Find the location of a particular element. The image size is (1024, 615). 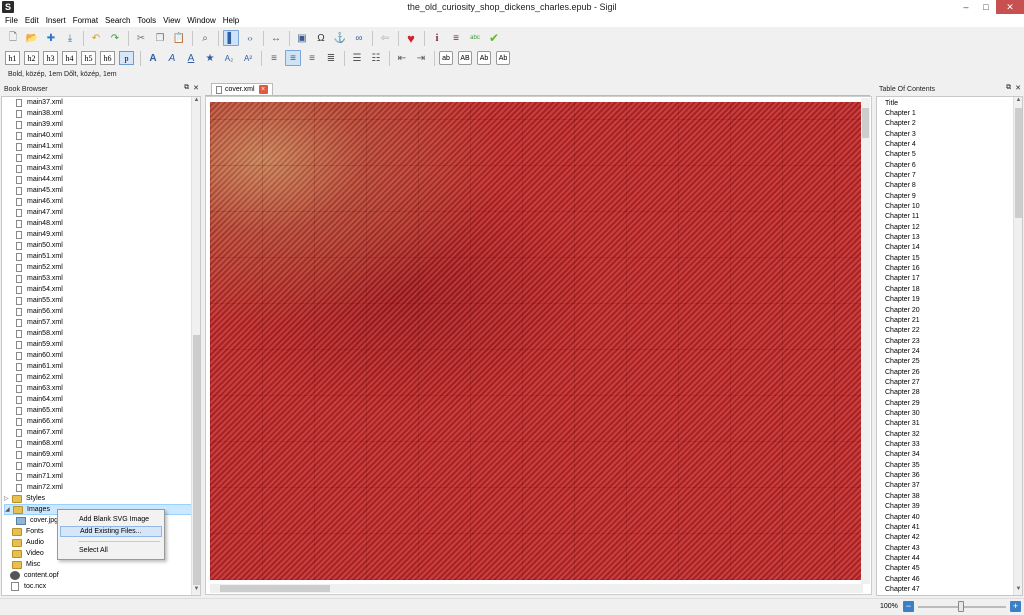

heading-h3-button: h3 is located at coordinates (50, 58).